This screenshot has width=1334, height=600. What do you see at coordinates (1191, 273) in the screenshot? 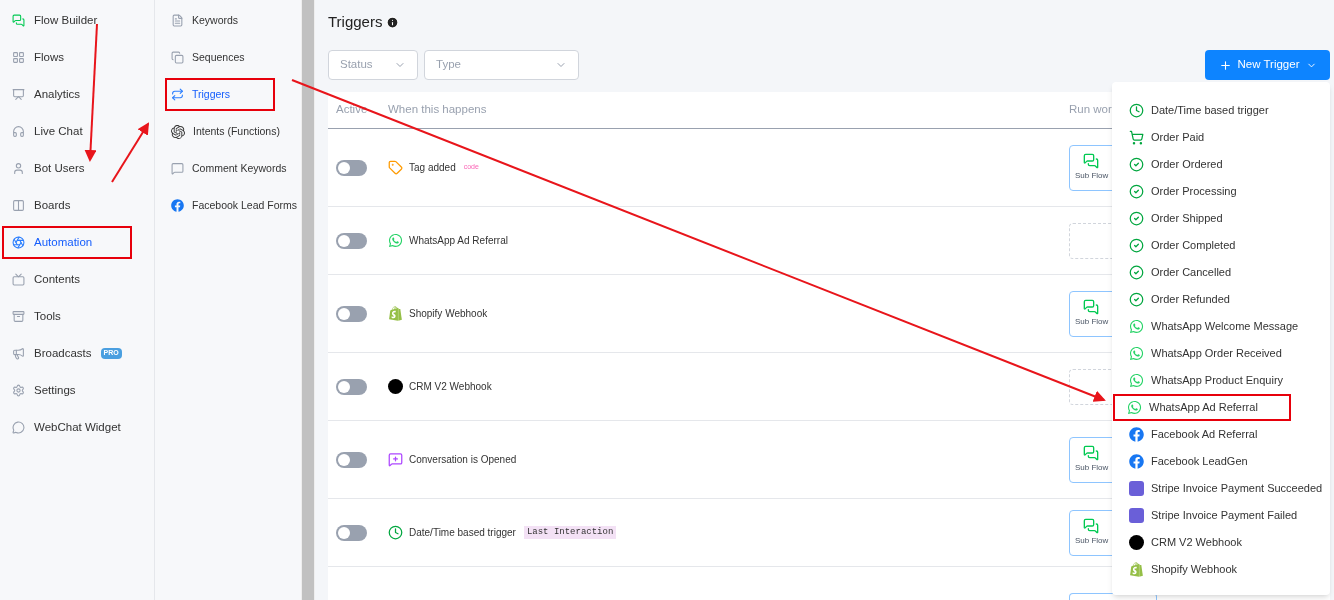
I see `dropdown-label: Order Cancelled` at bounding box center [1191, 273].